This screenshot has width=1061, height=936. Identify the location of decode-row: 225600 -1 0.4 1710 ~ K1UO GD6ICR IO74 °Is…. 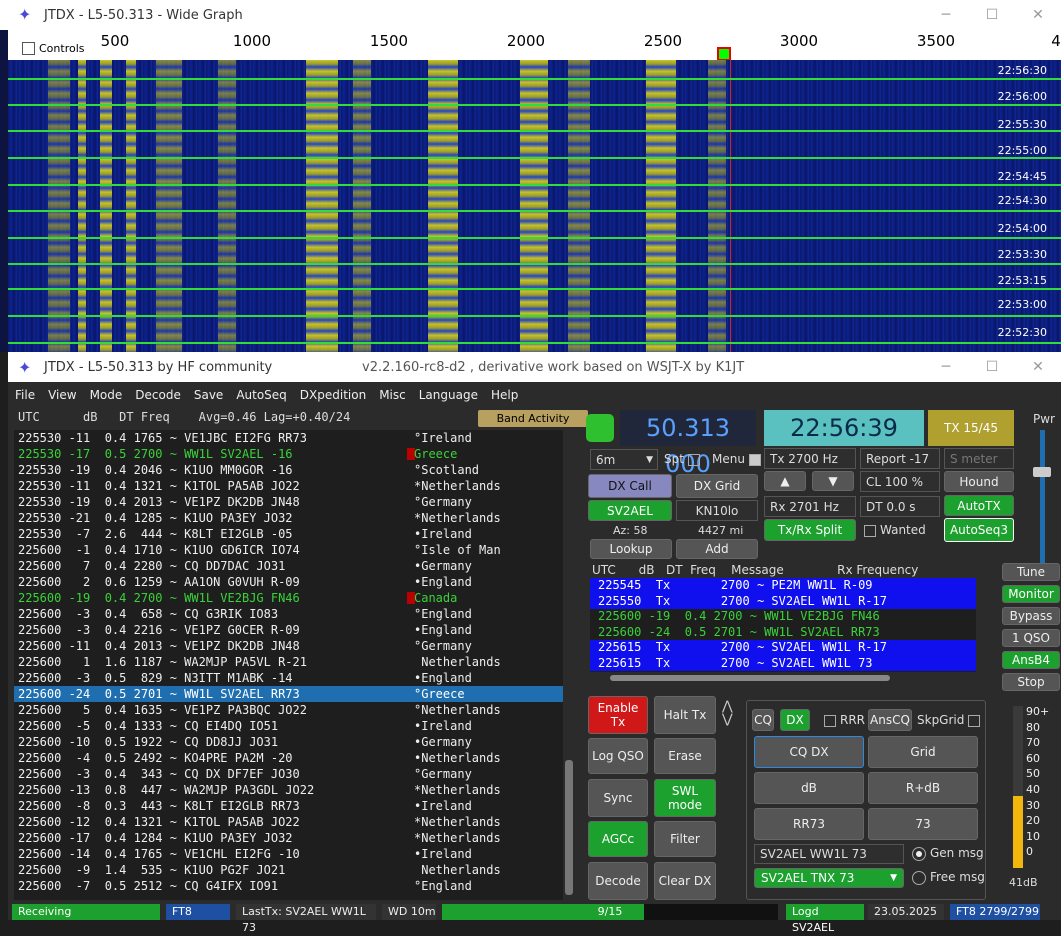
(289, 550).